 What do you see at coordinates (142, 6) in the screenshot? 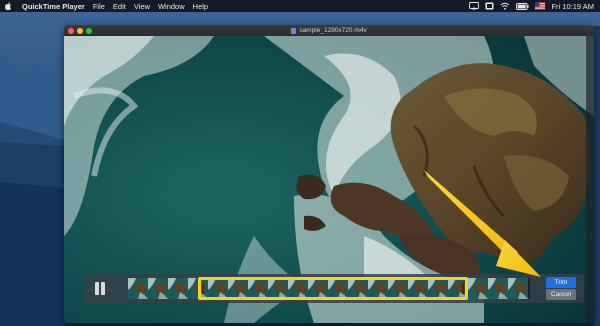
I see `menu-view: View` at bounding box center [142, 6].